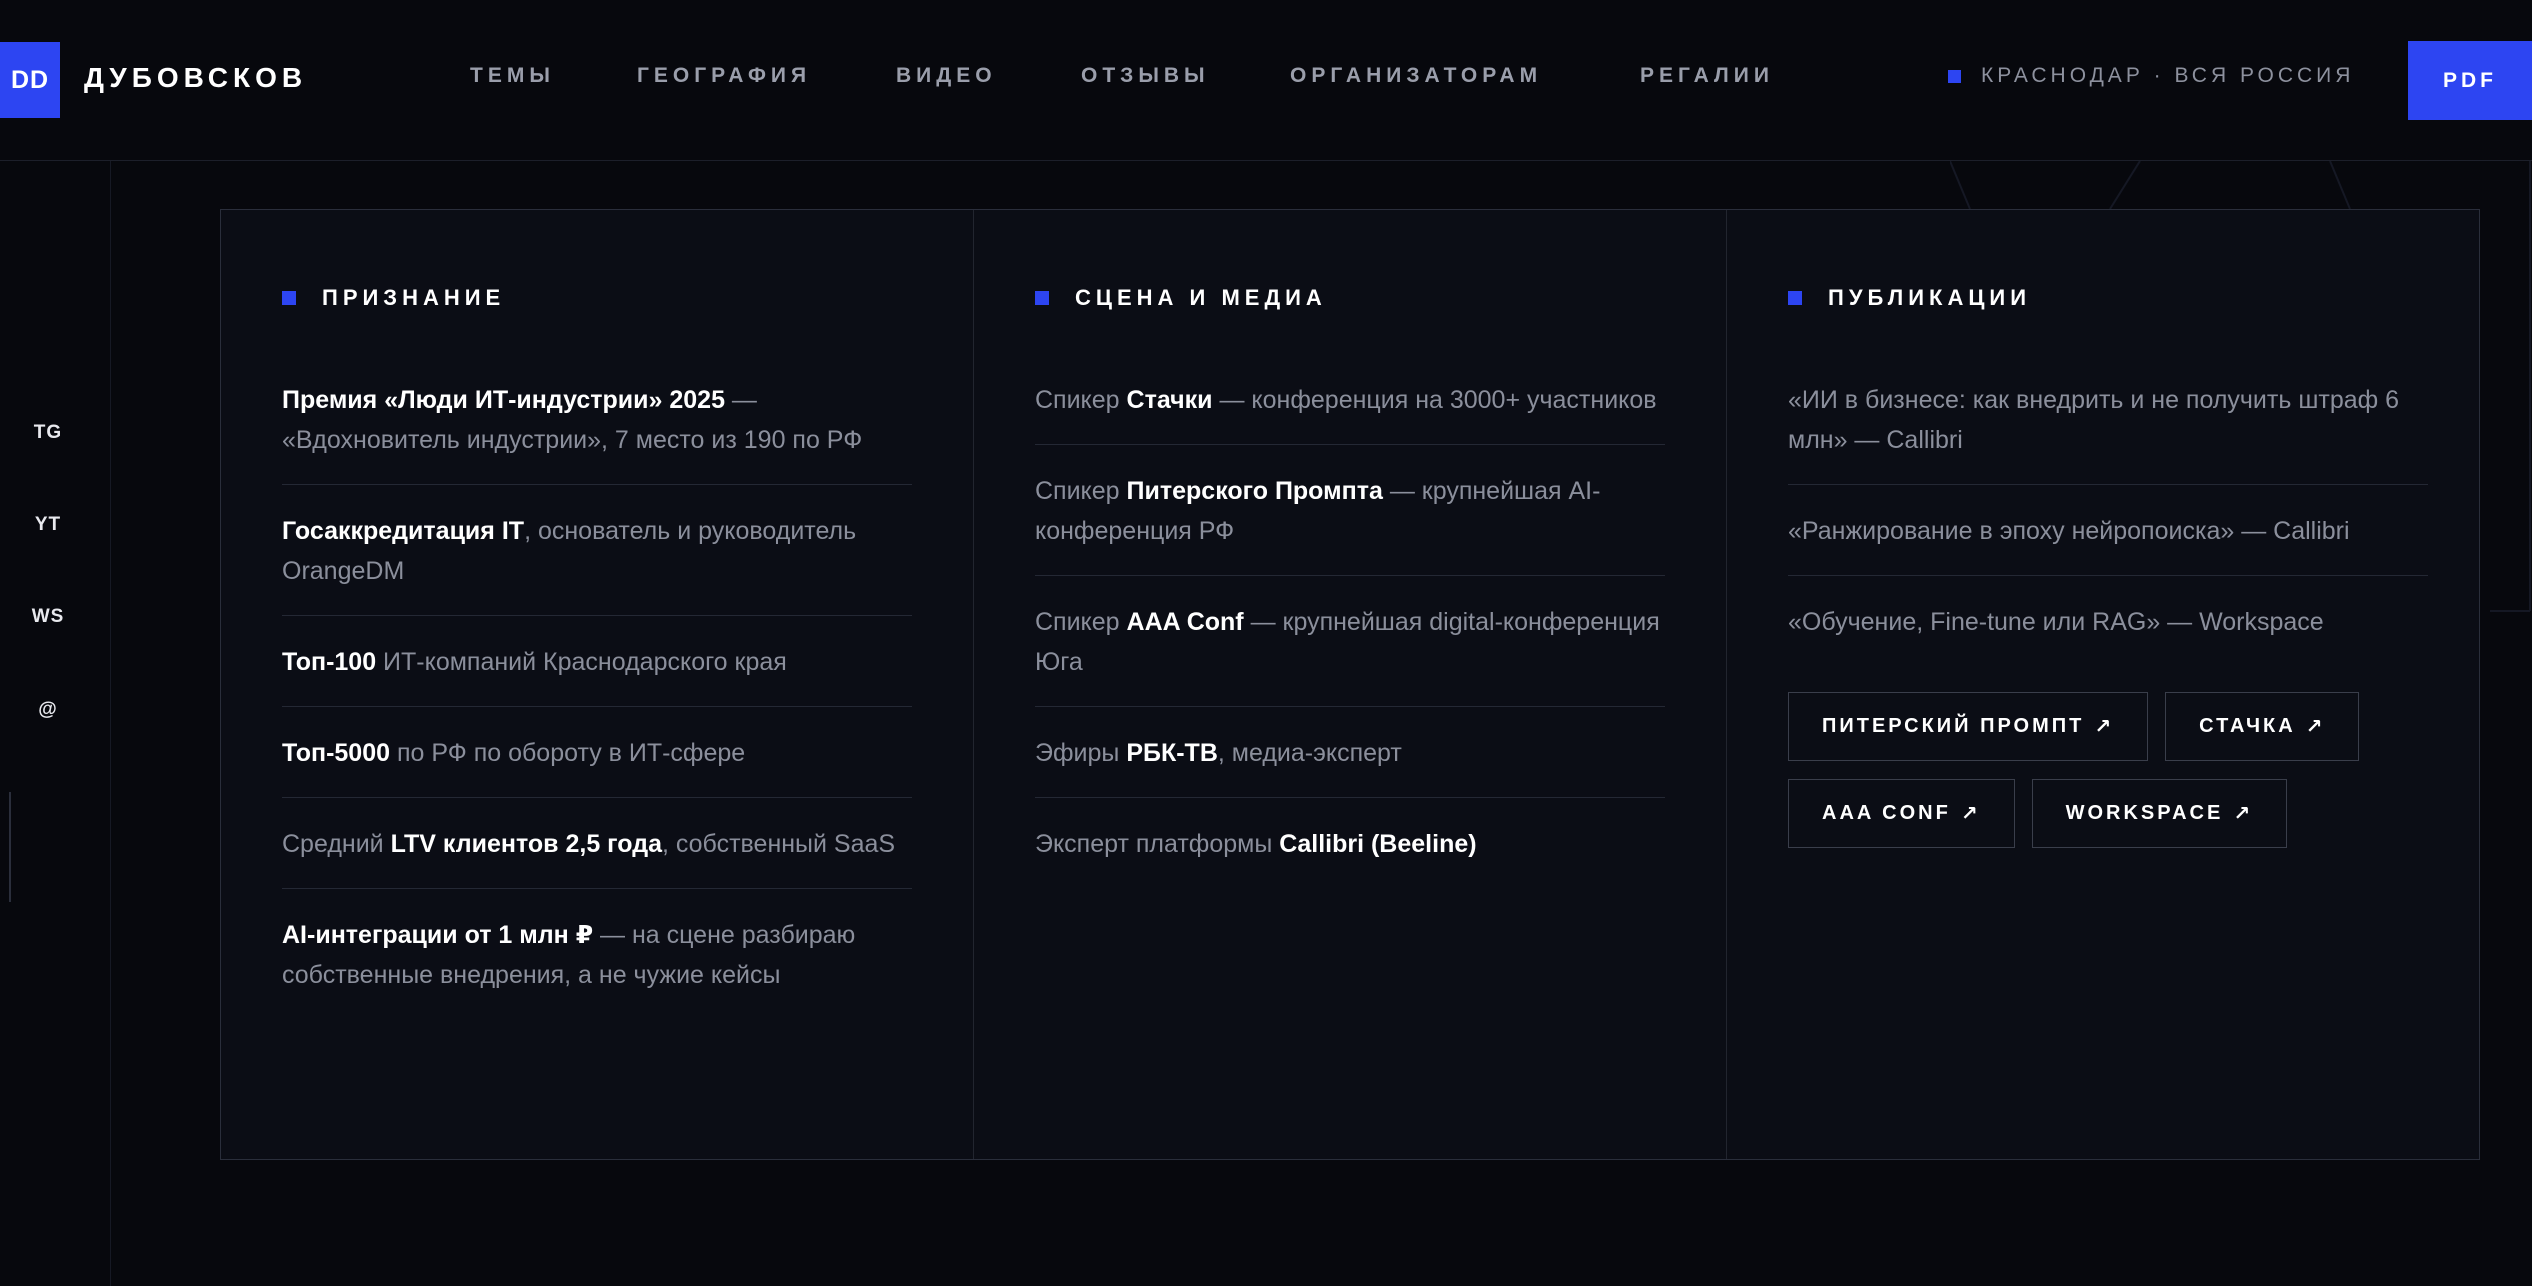 The image size is (2532, 1286). What do you see at coordinates (336, 753) in the screenshot?
I see `entry-highlight: Топ-5000` at bounding box center [336, 753].